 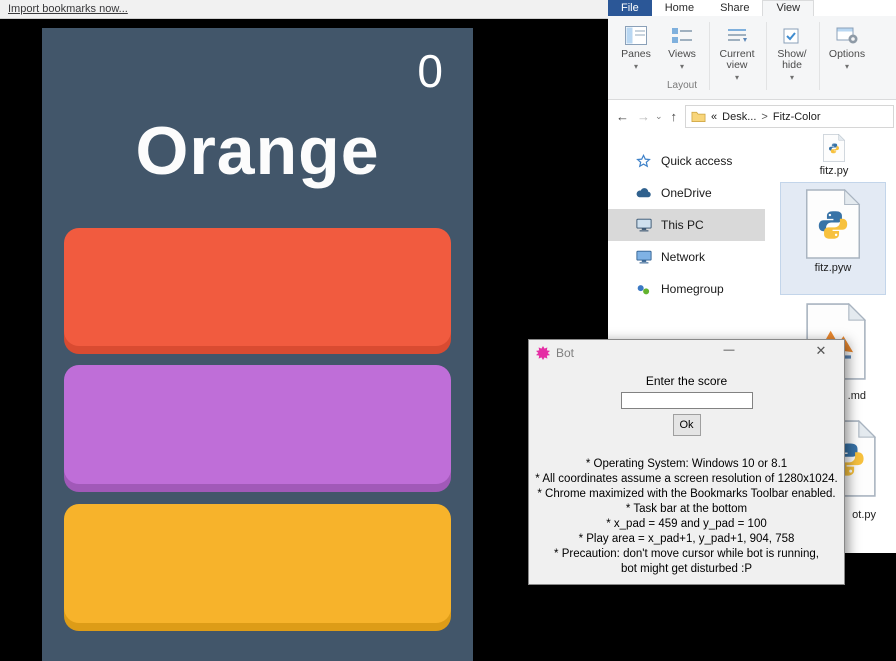 What do you see at coordinates (797, 117) in the screenshot?
I see `breadcrumb-current: Fitz-Color` at bounding box center [797, 117].